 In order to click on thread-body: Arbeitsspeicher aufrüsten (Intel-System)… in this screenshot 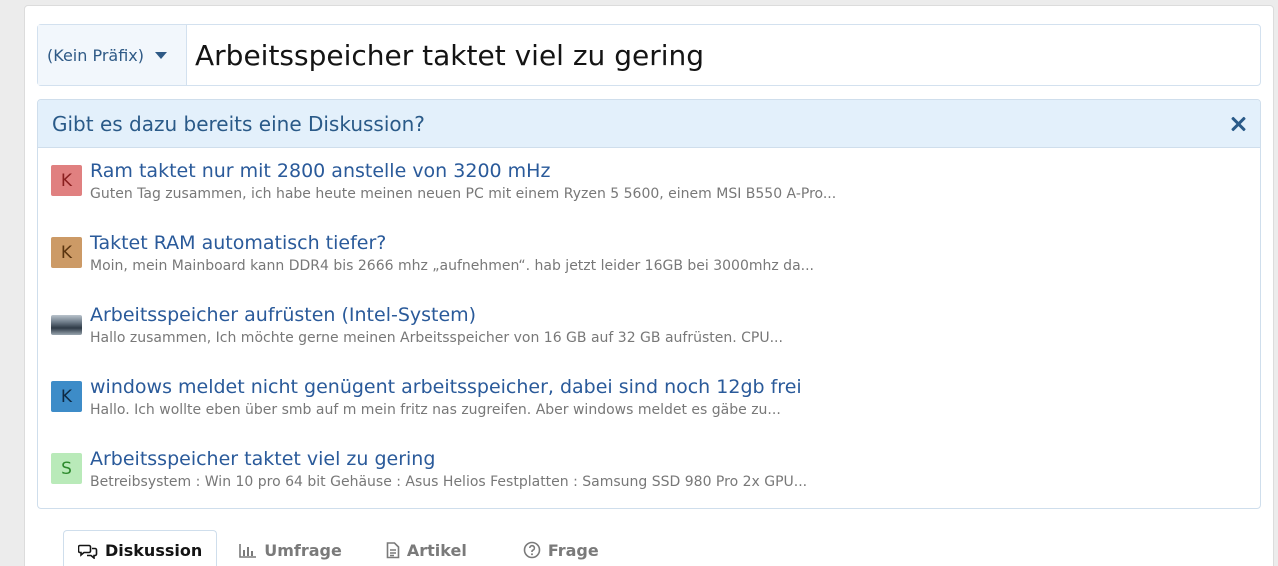, I will do `click(436, 325)`.